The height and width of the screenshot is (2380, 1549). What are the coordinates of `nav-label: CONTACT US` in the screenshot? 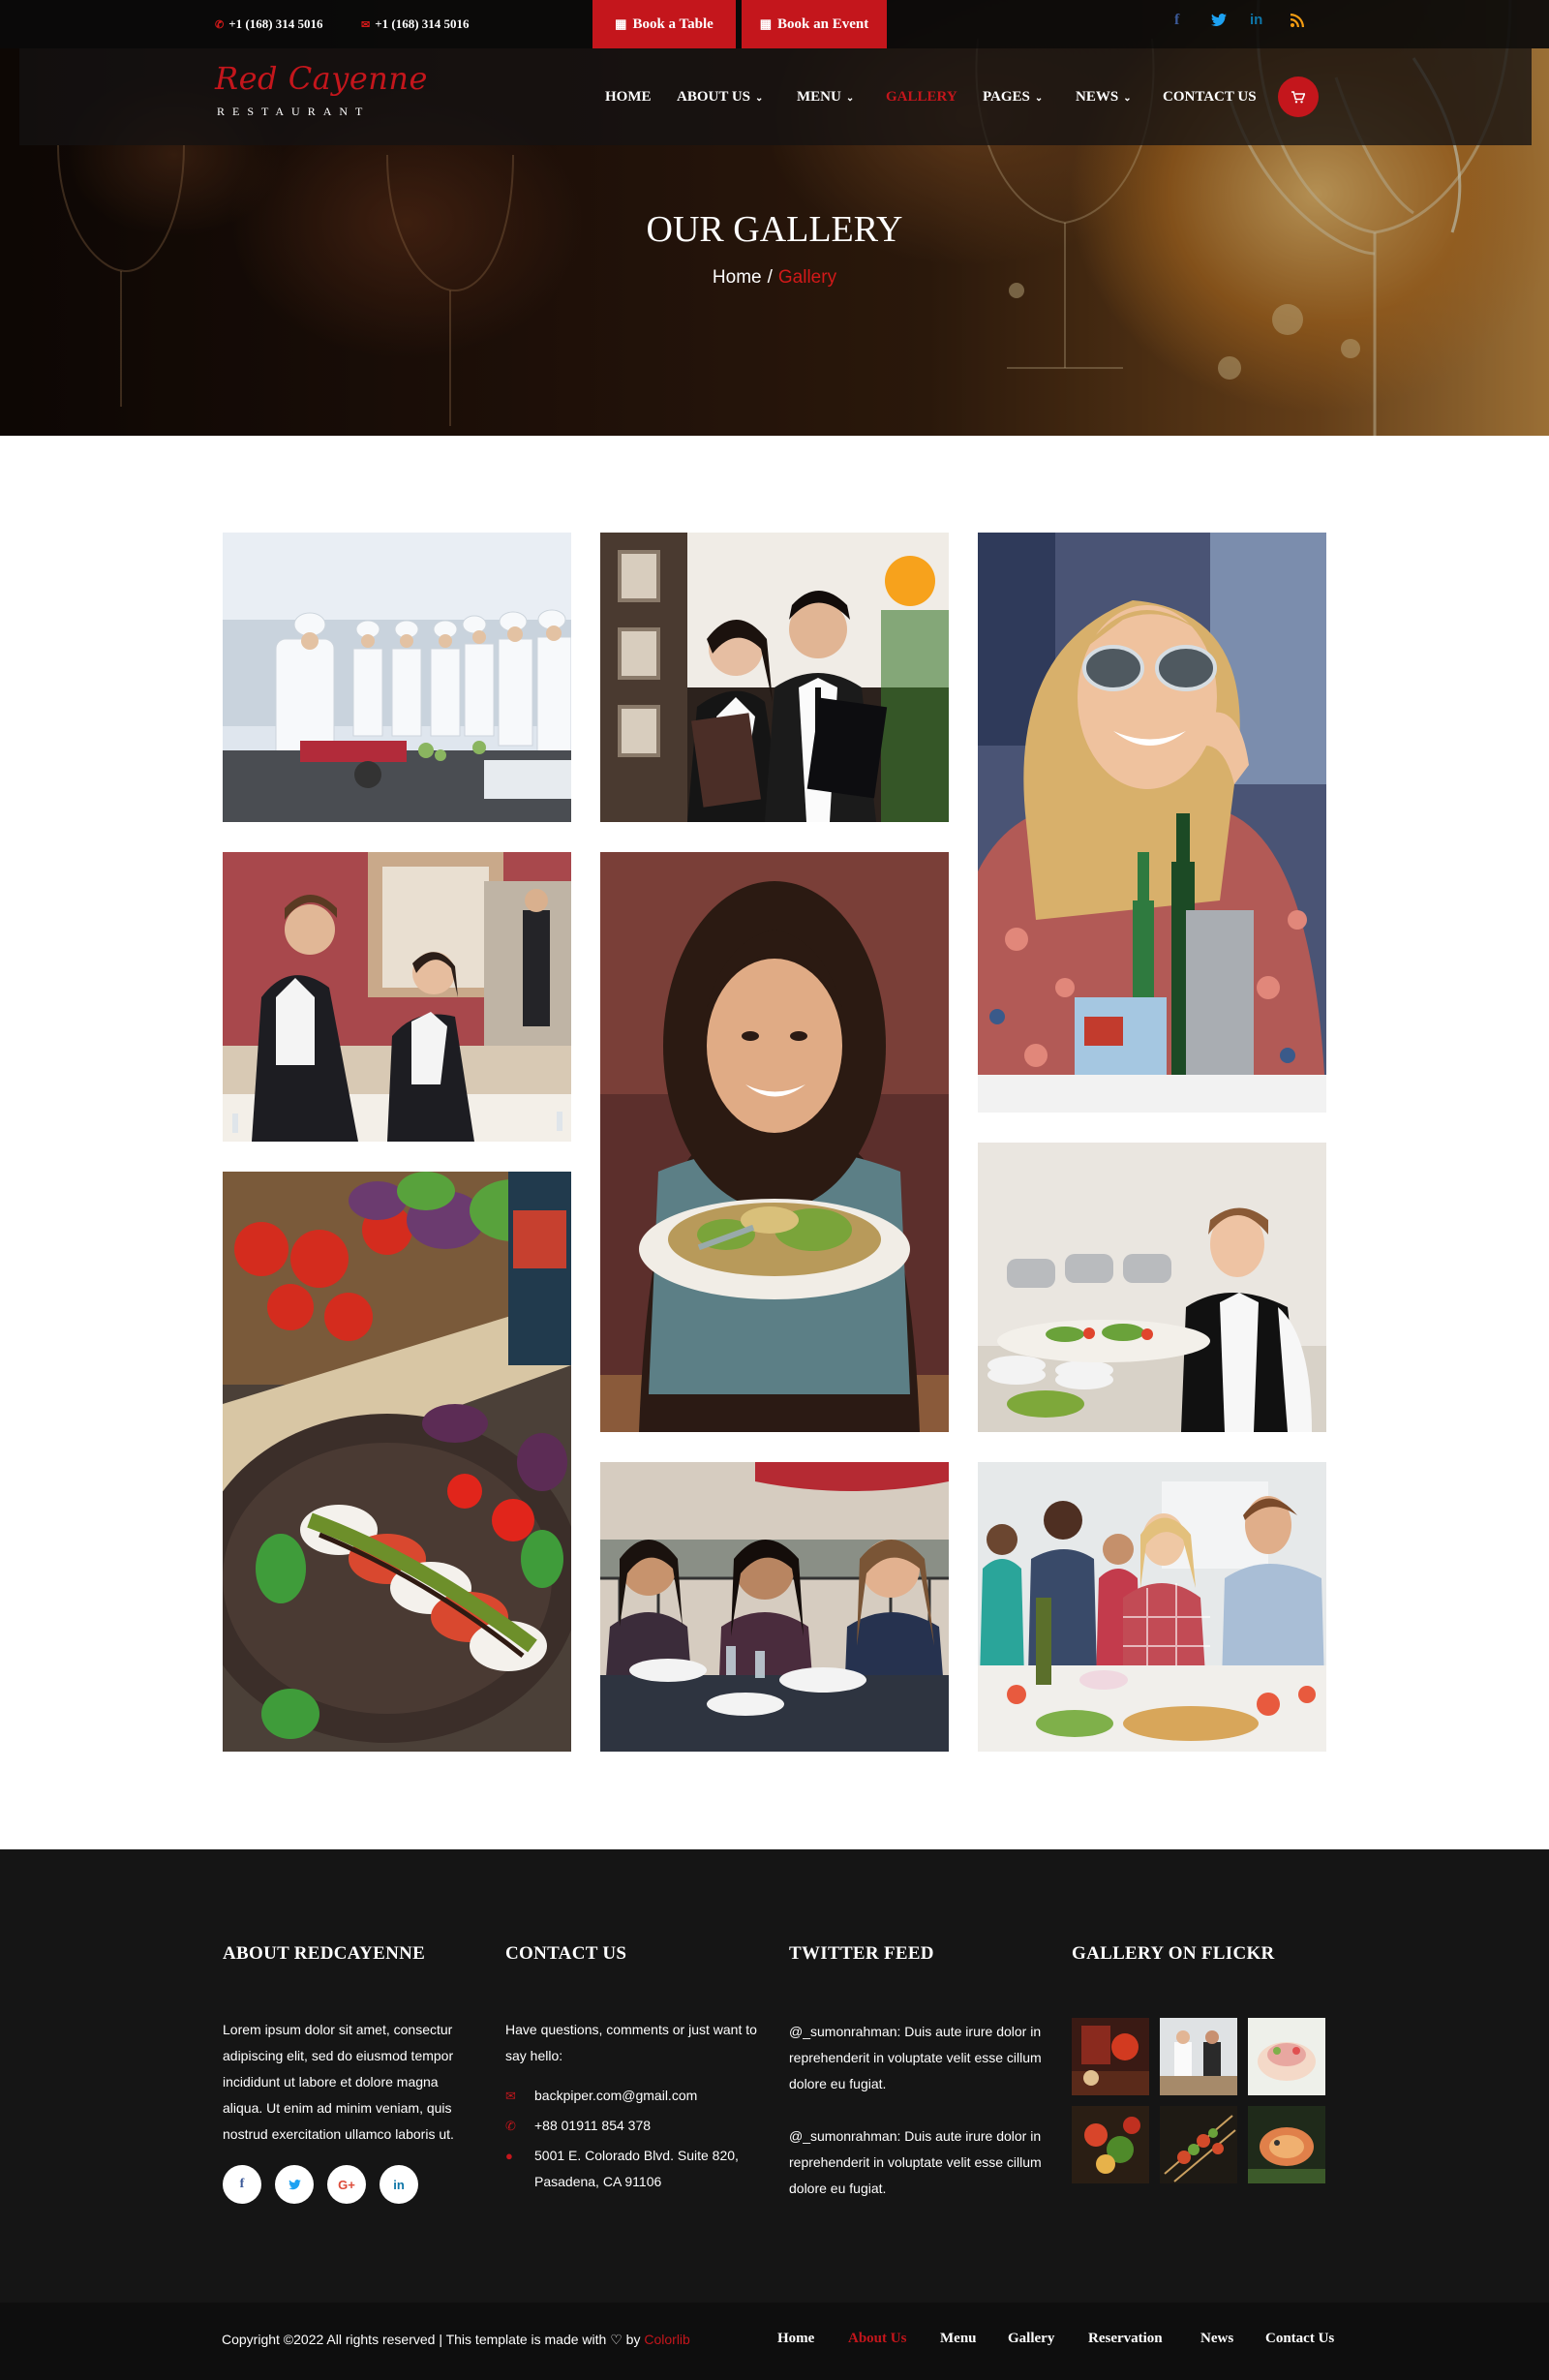 It's located at (1210, 97).